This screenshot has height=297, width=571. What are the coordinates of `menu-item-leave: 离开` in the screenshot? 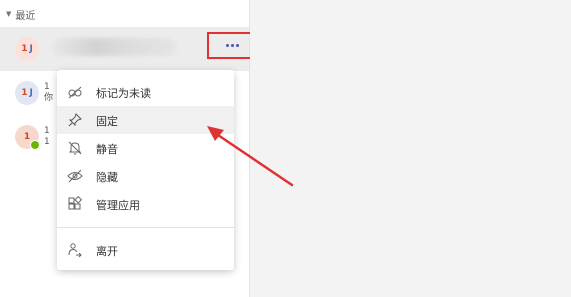 It's located at (145, 250).